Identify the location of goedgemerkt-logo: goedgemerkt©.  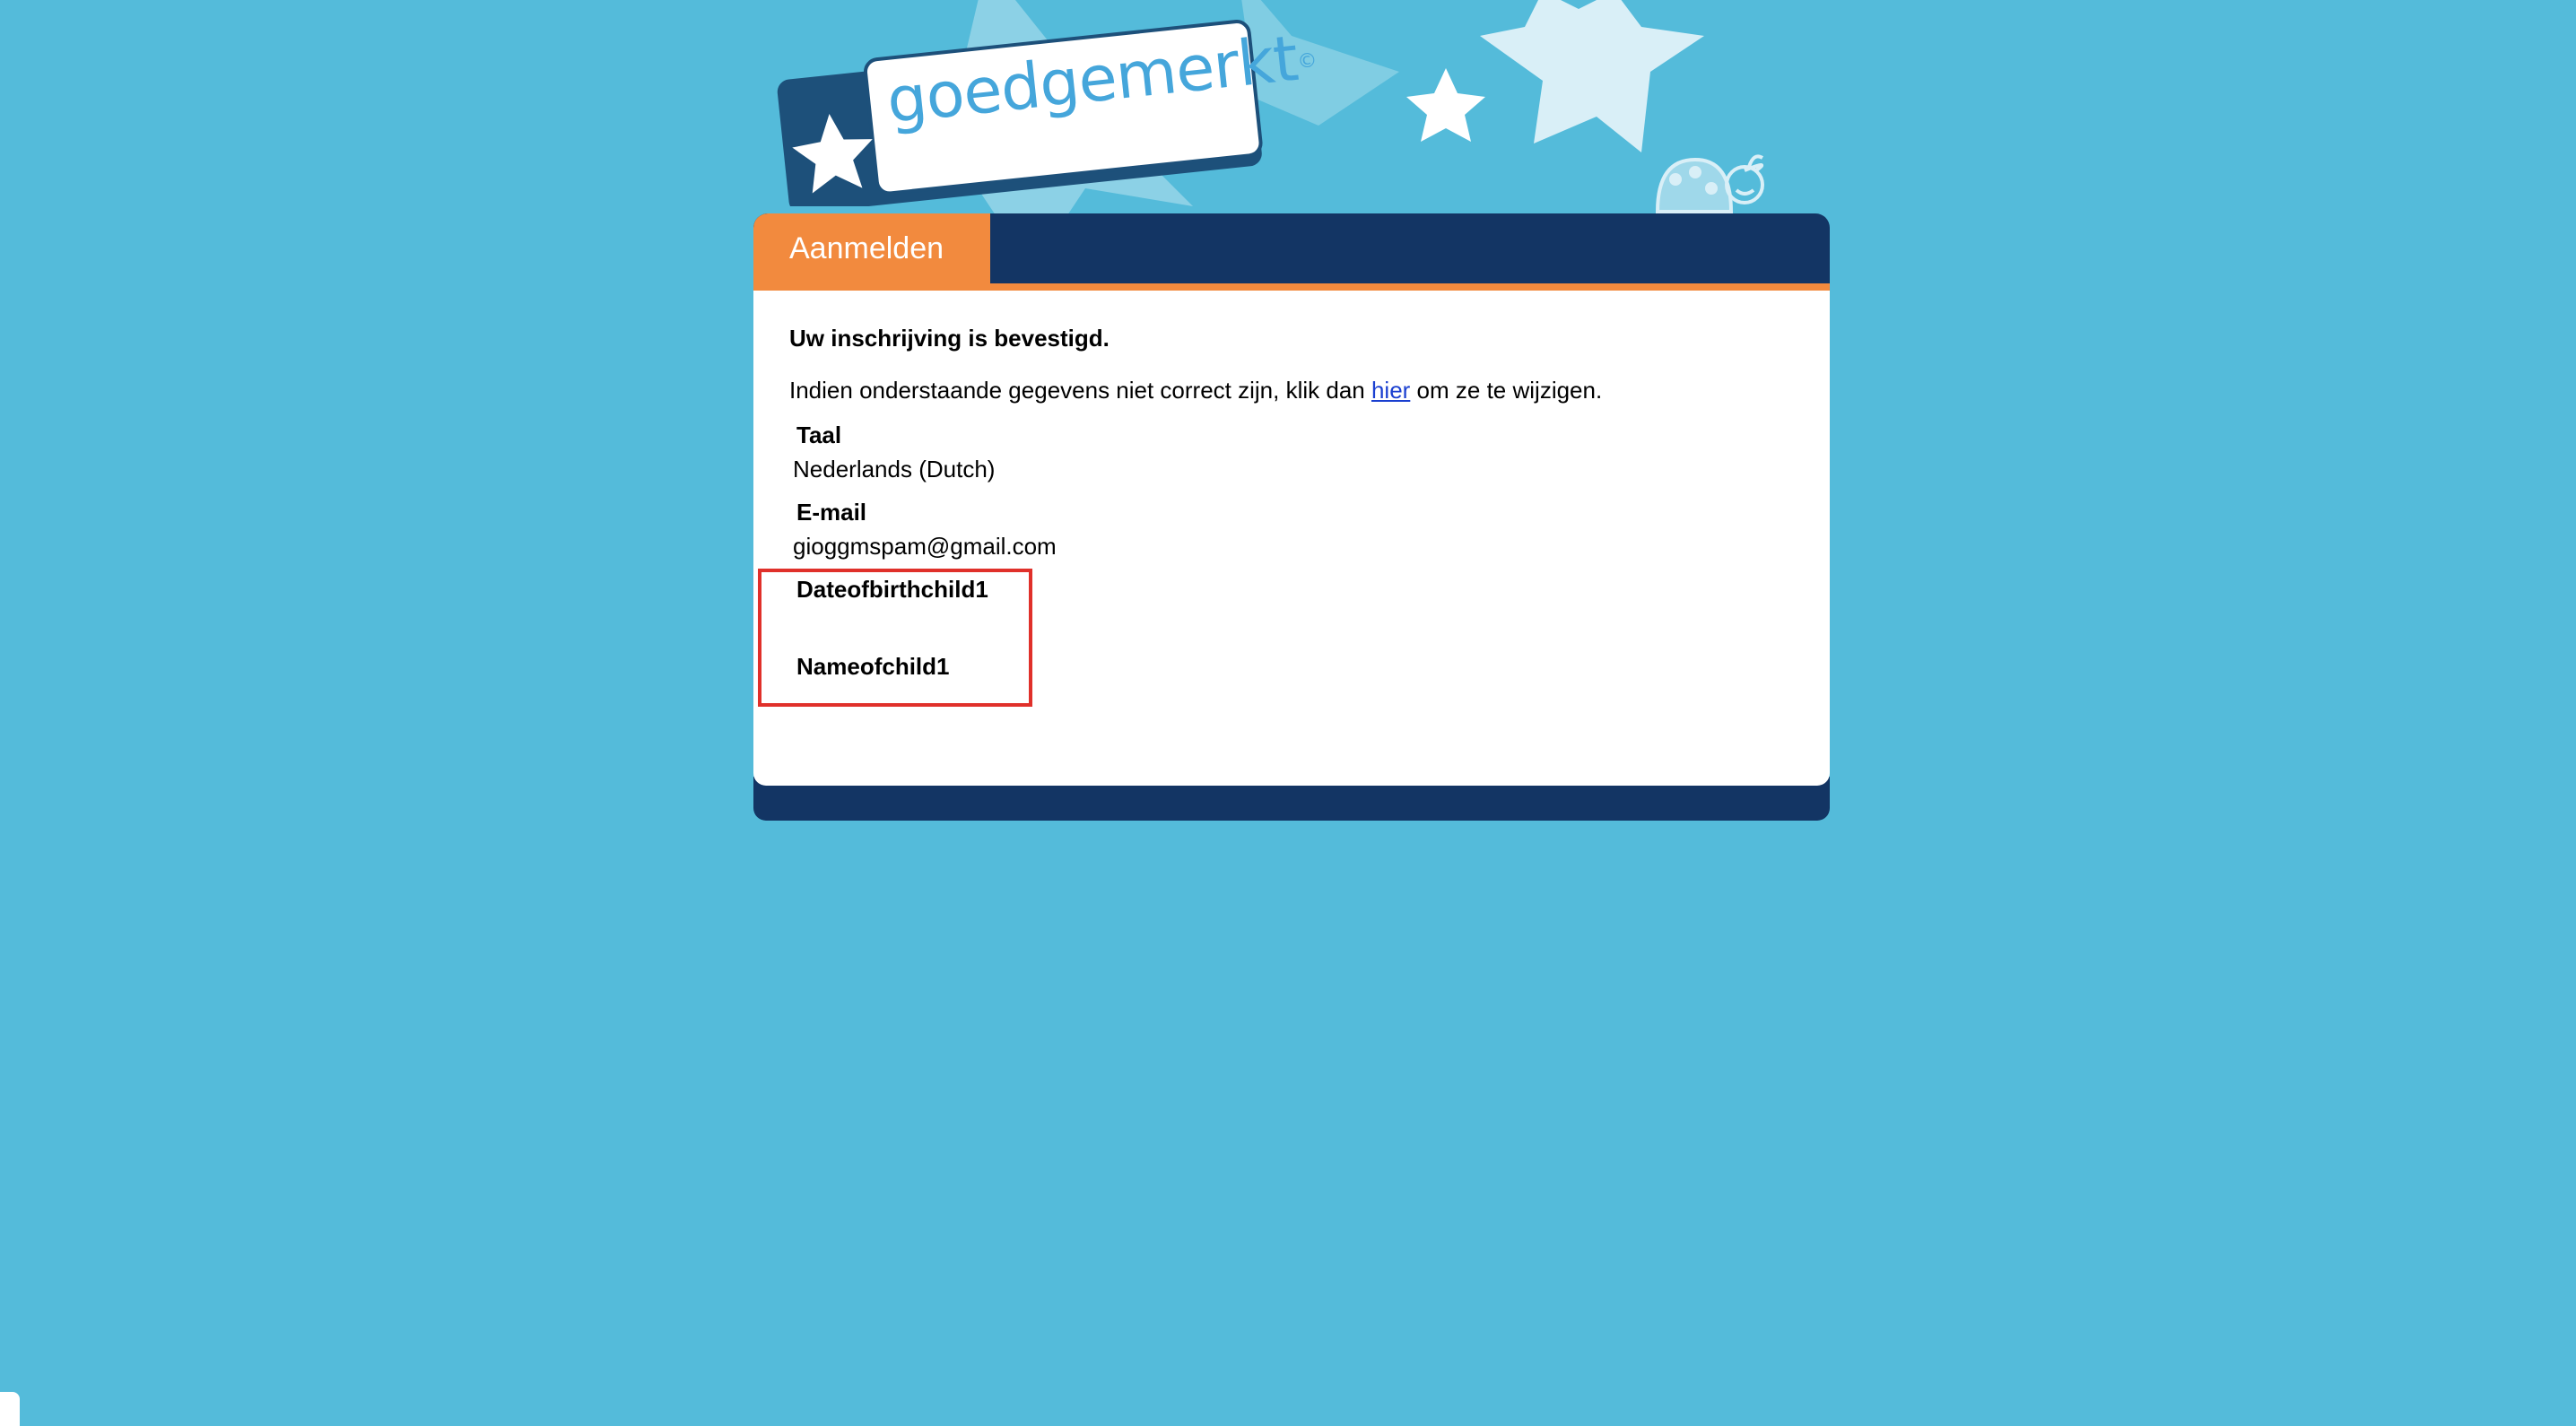
(1040, 111).